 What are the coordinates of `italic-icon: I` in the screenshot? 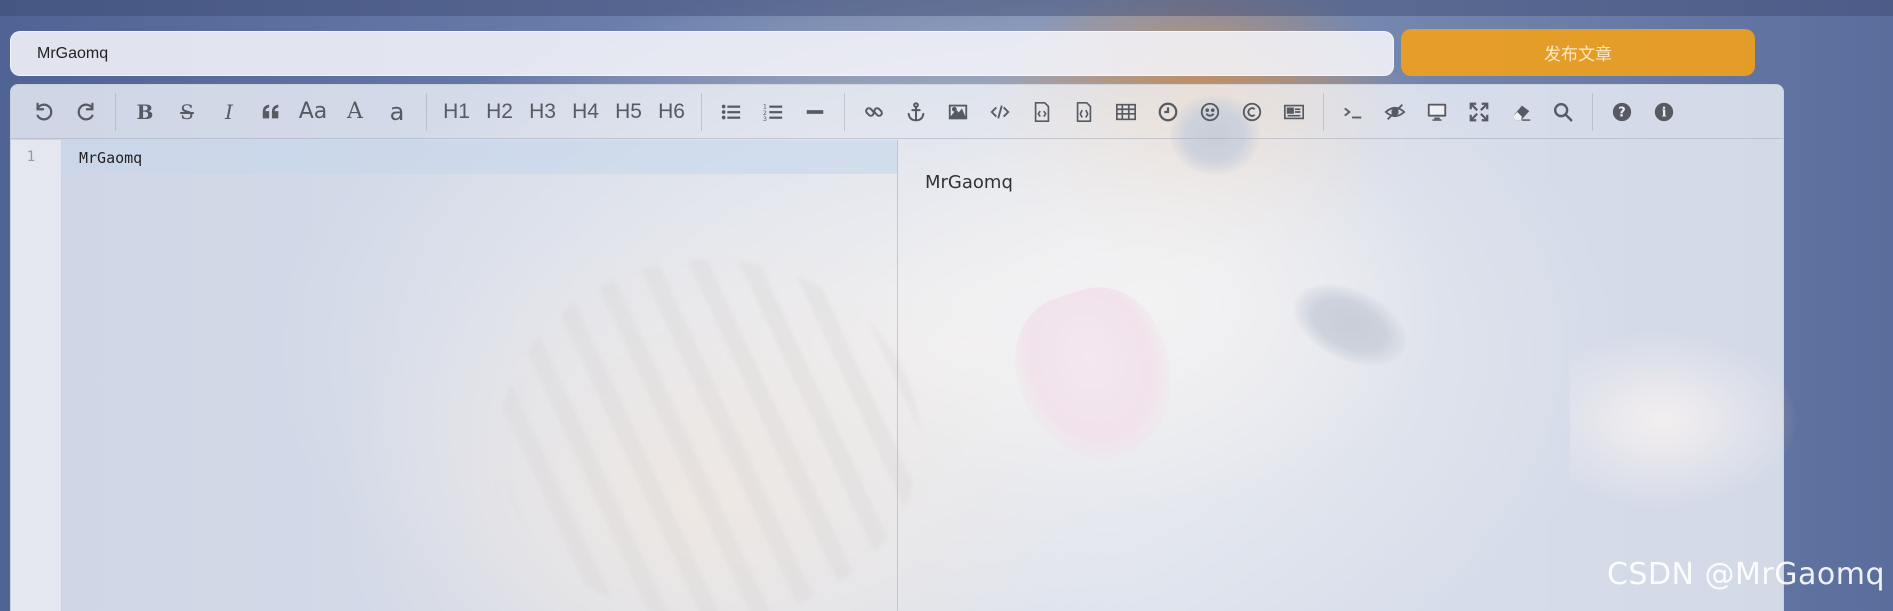 It's located at (229, 112).